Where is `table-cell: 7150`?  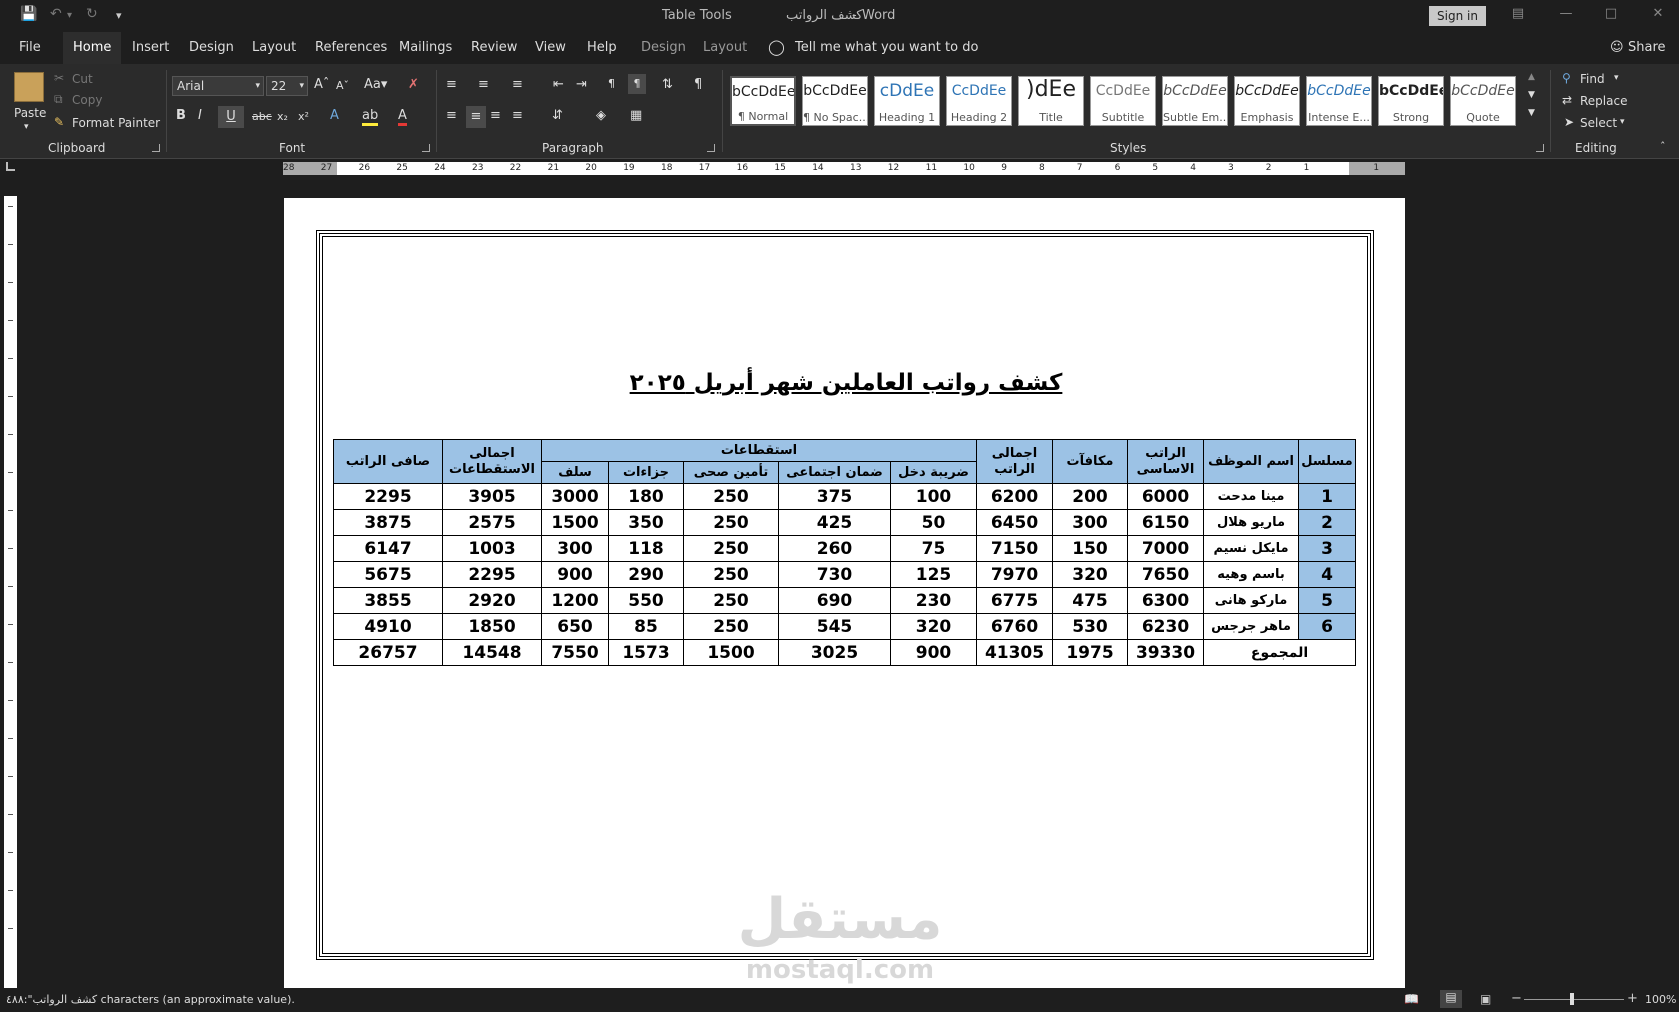 table-cell: 7150 is located at coordinates (1015, 548).